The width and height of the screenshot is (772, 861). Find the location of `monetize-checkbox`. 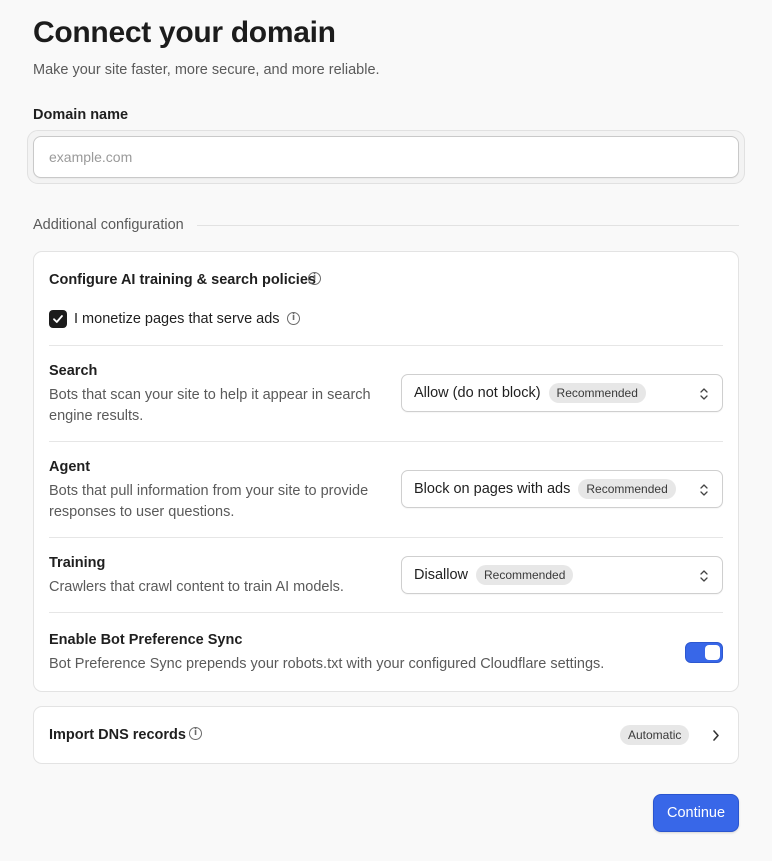

monetize-checkbox is located at coordinates (58, 319).